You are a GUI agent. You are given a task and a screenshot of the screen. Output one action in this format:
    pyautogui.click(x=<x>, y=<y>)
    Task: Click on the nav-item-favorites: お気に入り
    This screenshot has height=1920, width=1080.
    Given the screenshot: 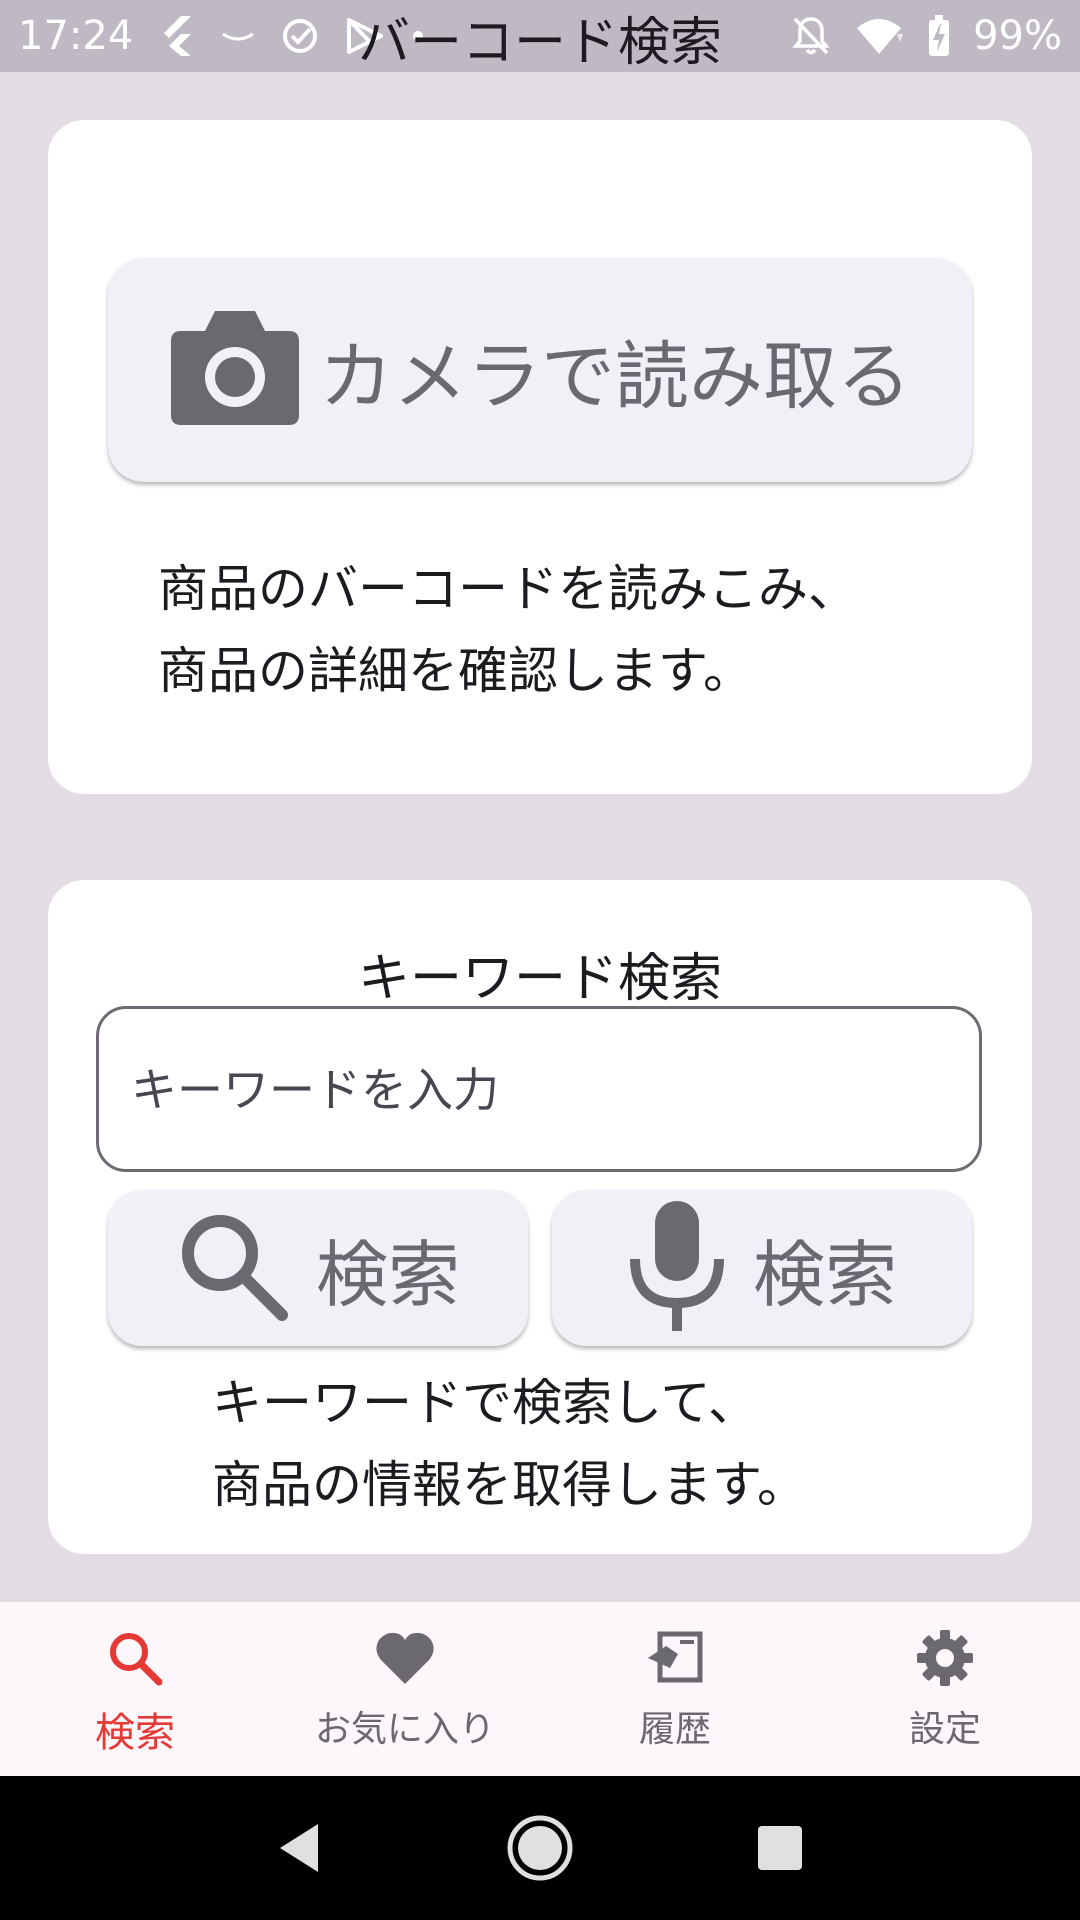 What is the action you would take?
    pyautogui.click(x=405, y=1689)
    